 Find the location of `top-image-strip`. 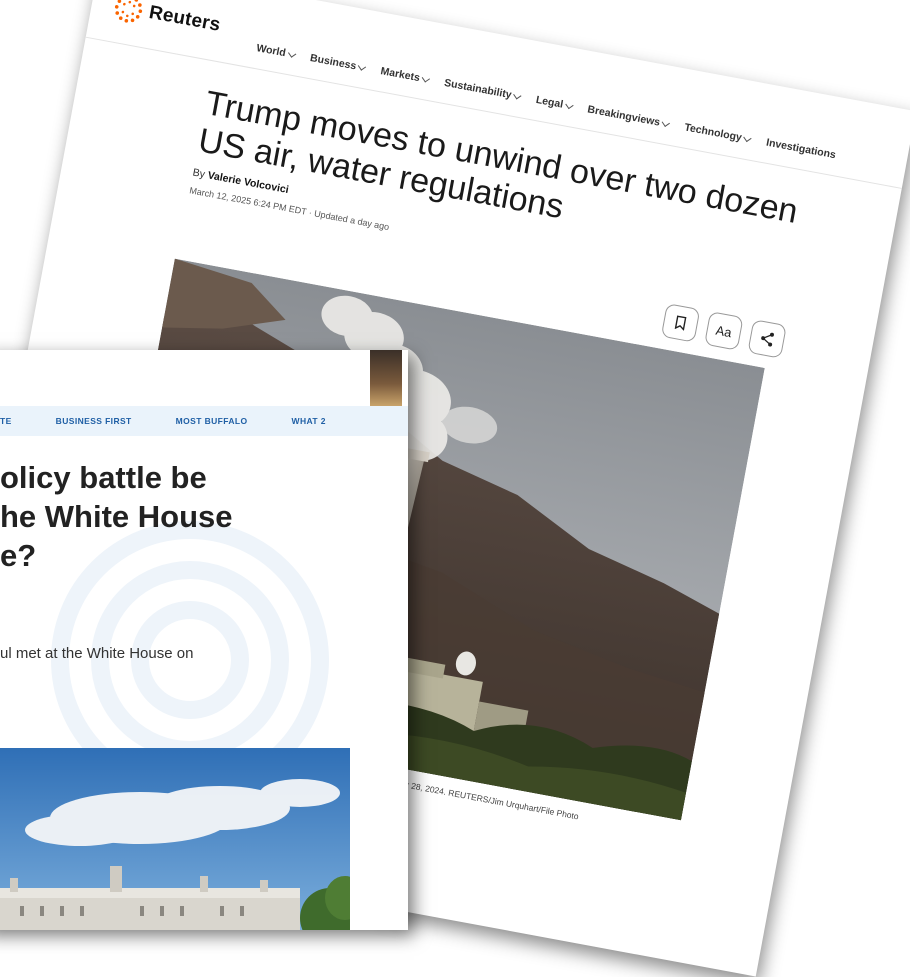

top-image-strip is located at coordinates (204, 378).